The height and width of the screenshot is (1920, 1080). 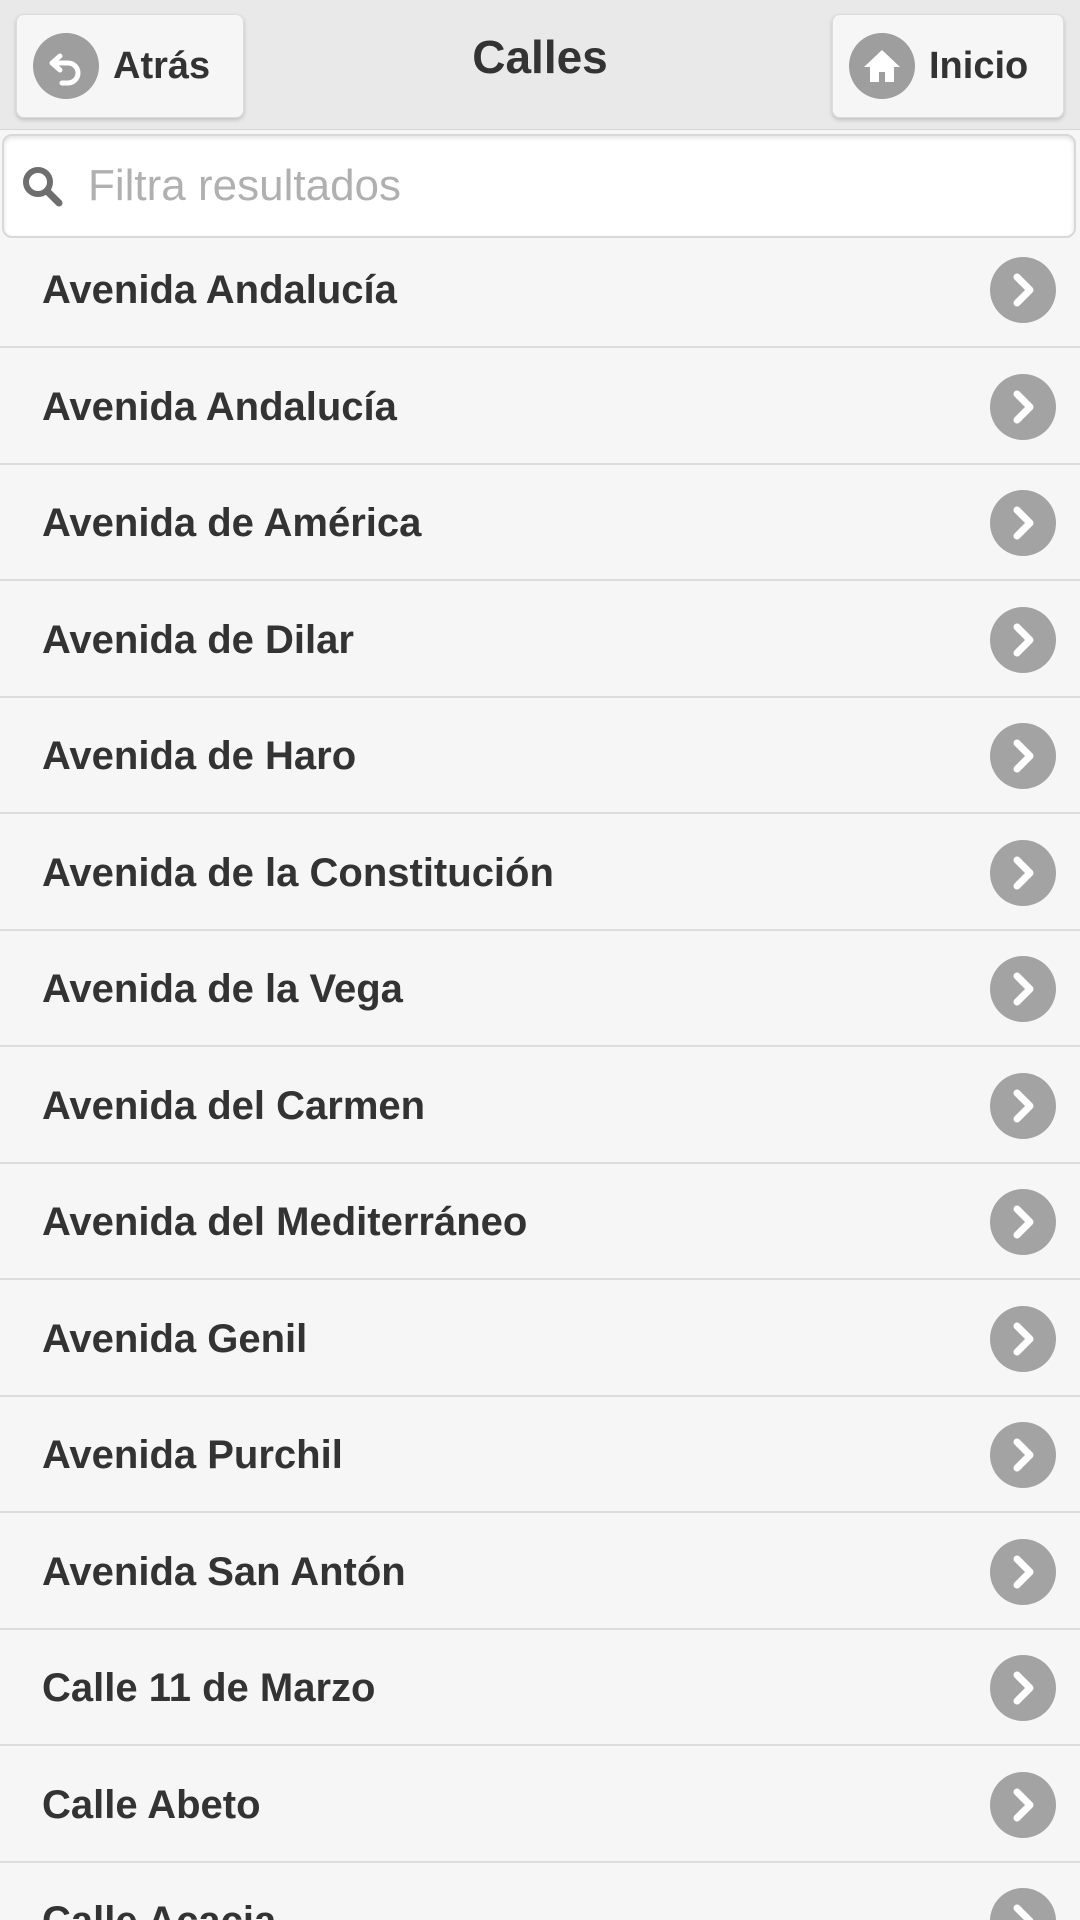 What do you see at coordinates (540, 1339) in the screenshot?
I see `list-item: Avenida Genil` at bounding box center [540, 1339].